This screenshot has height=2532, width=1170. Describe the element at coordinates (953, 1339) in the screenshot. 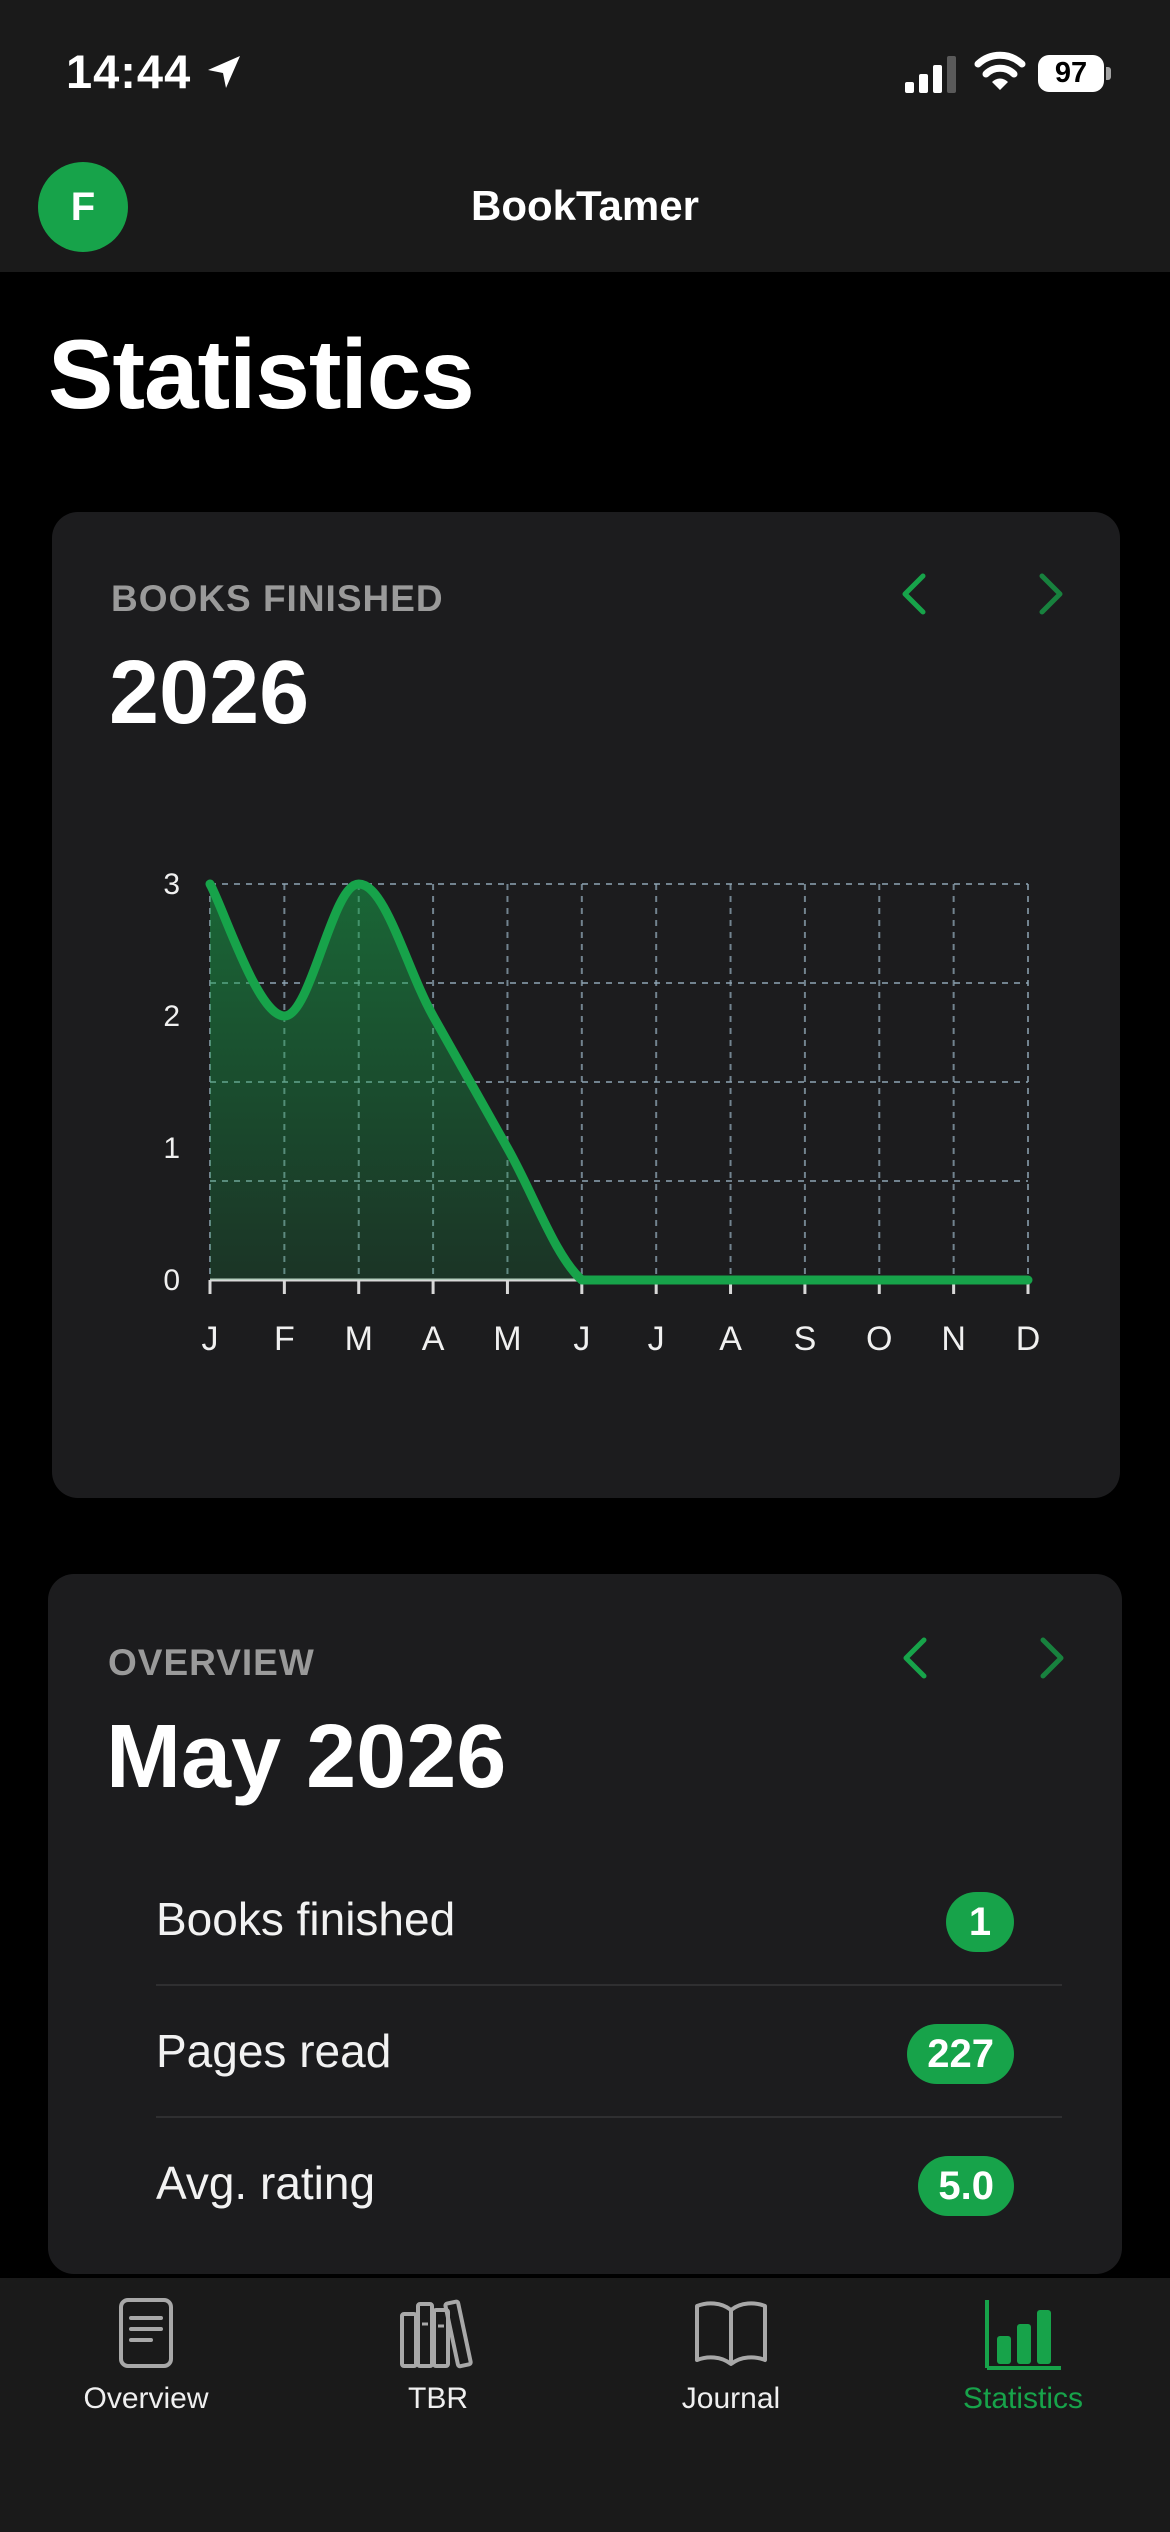

I see `x-tick-label: N` at that location.